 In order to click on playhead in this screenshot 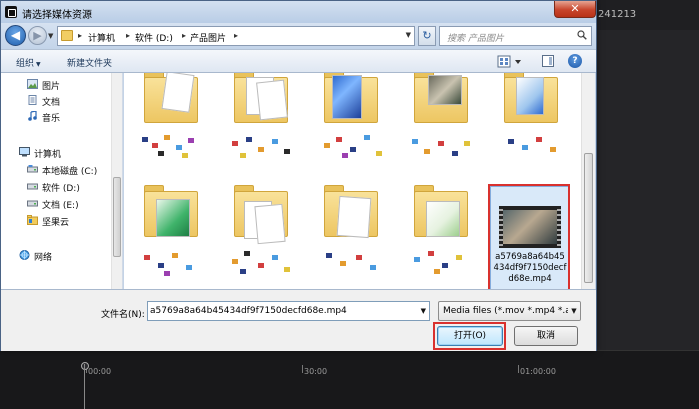, I will do `click(87, 386)`.